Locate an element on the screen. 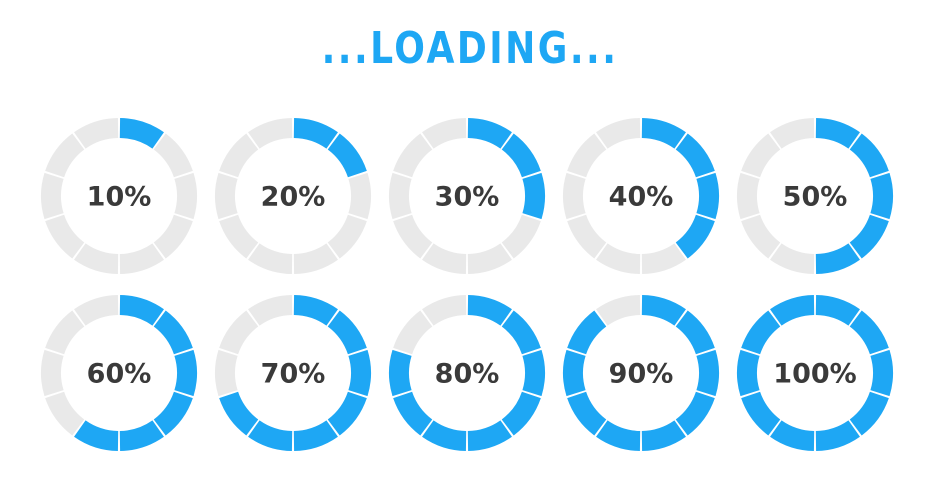 This screenshot has height=490, width=940. progress-ring: 70% is located at coordinates (293, 373).